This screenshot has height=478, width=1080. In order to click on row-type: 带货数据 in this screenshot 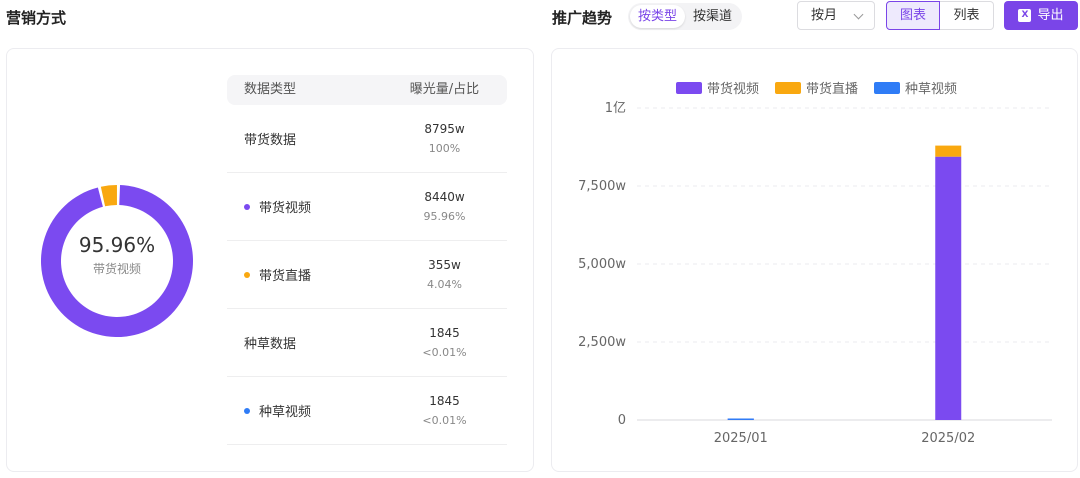, I will do `click(304, 138)`.